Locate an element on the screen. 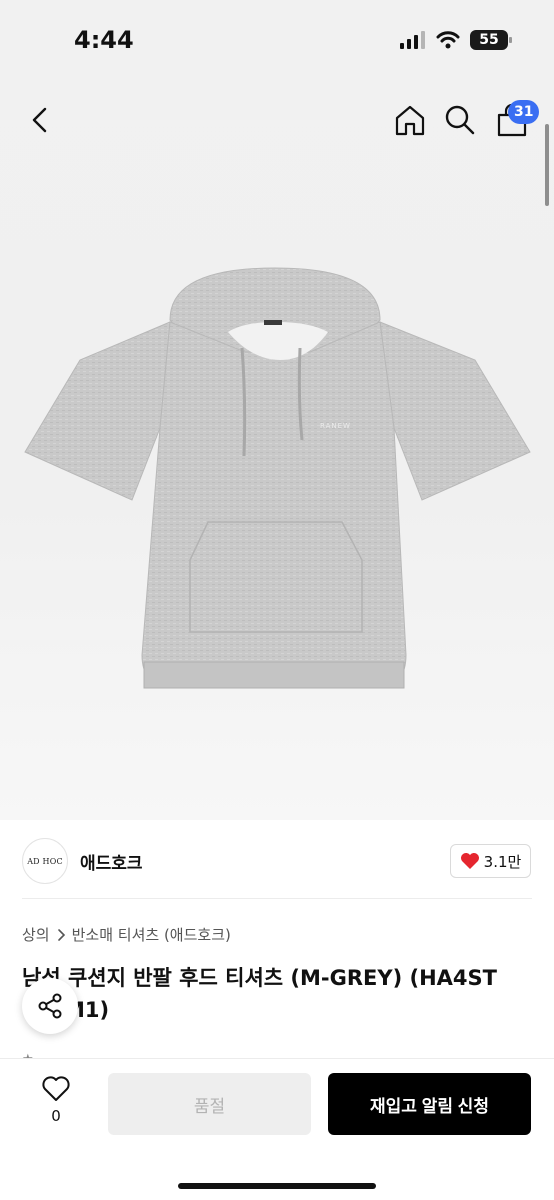 This screenshot has width=554, height=1200. scrollbar is located at coordinates (547, 165).